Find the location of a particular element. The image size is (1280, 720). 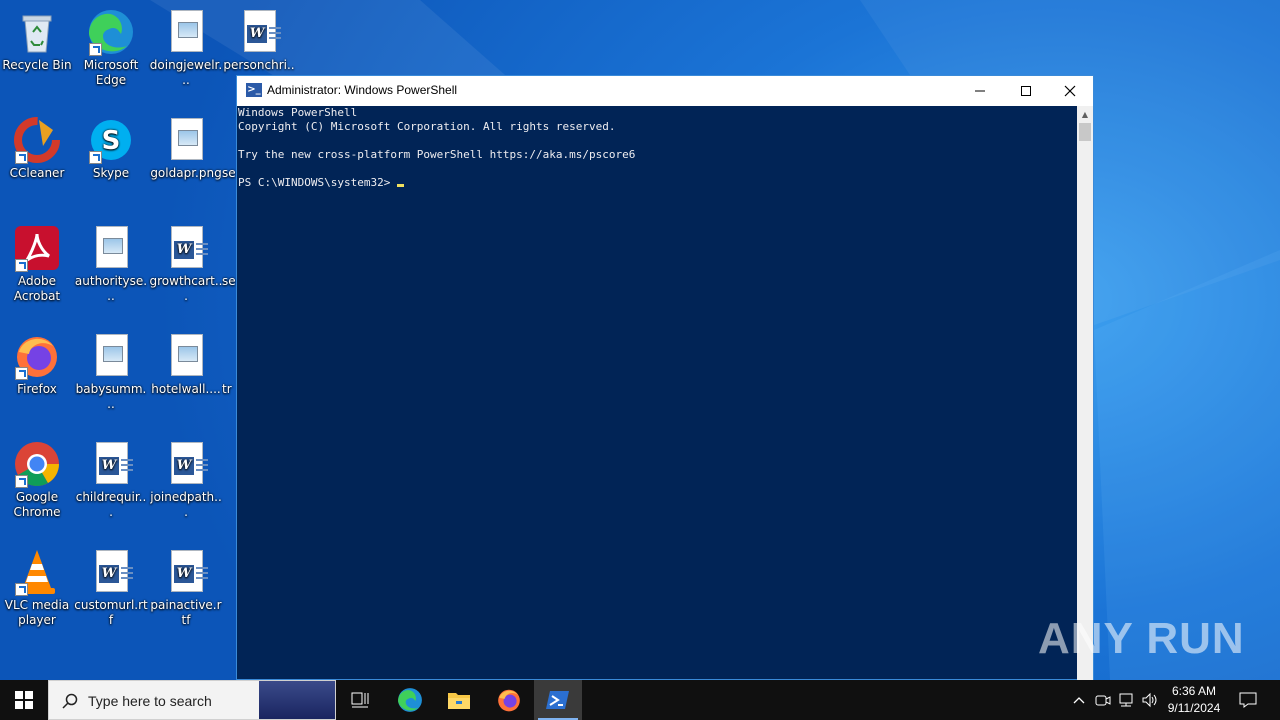

search-icon is located at coordinates (70, 701).